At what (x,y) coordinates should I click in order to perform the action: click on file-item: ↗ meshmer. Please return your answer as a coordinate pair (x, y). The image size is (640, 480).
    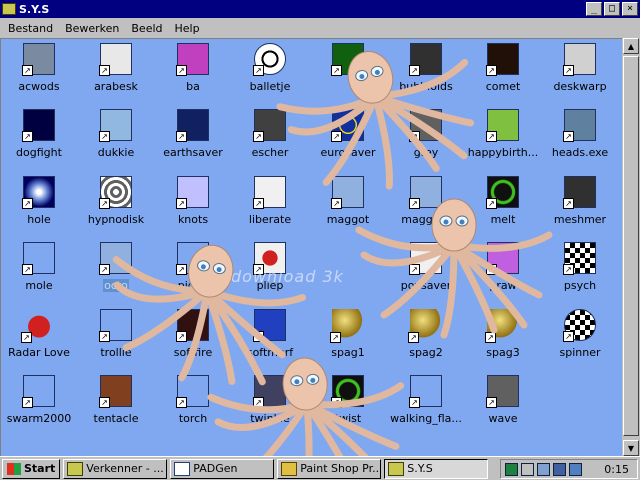
    Looking at the image, I should click on (580, 204).